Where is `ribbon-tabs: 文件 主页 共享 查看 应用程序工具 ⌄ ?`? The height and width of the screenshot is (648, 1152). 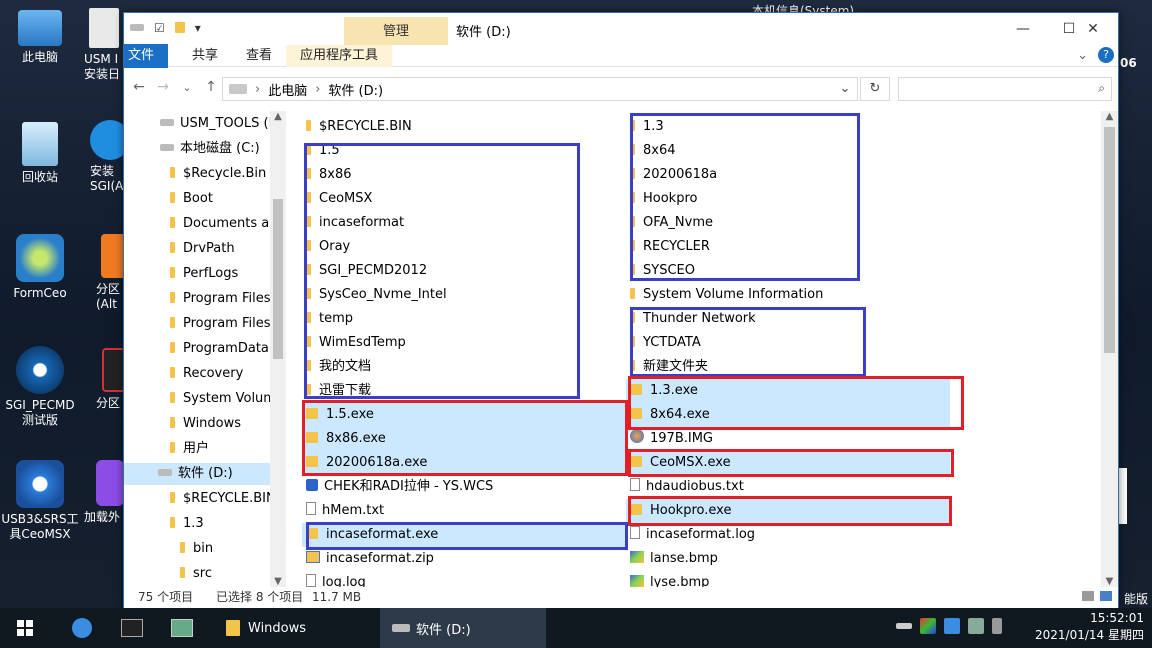
ribbon-tabs: 文件 主页 共享 查看 应用程序工具 ⌄ ? is located at coordinates (621, 55).